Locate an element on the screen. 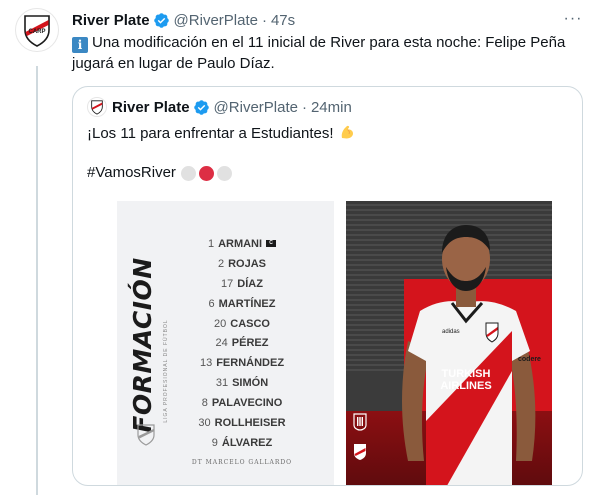  quoted-text: ¡Los 11 para enfrentar a Estudiantes! is located at coordinates (221, 135).